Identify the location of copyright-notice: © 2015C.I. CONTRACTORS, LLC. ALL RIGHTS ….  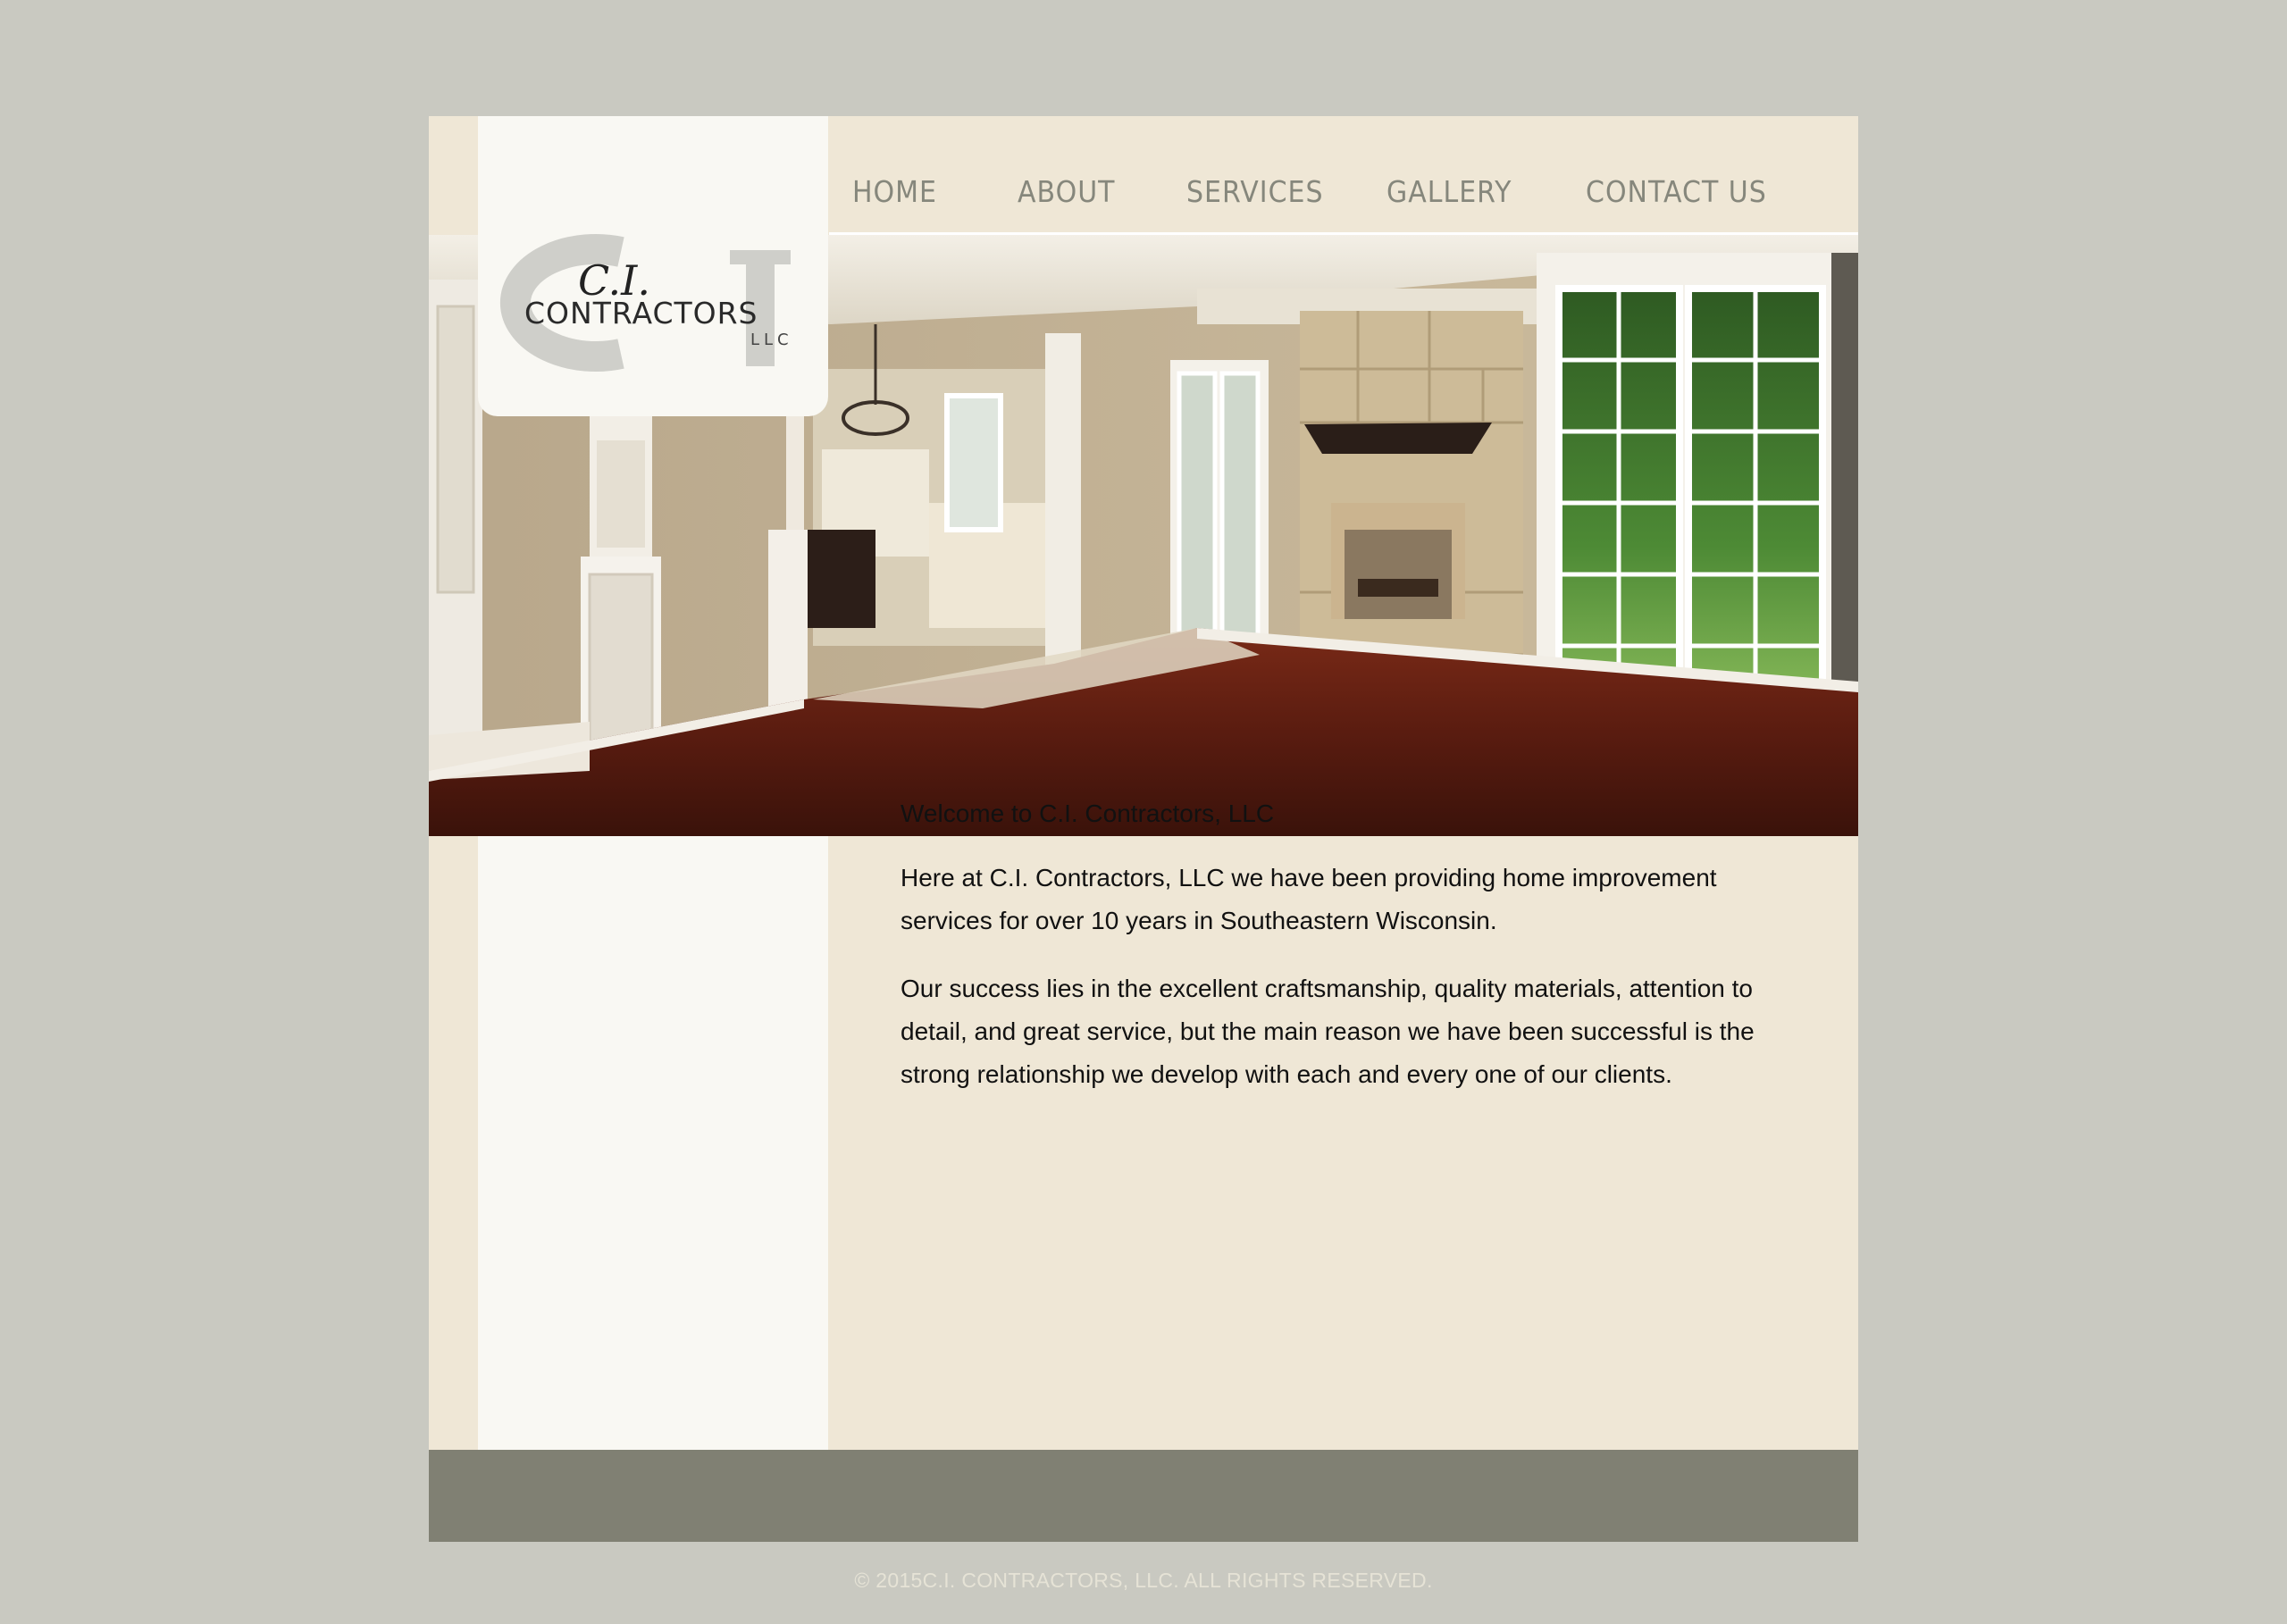
(1143, 1580).